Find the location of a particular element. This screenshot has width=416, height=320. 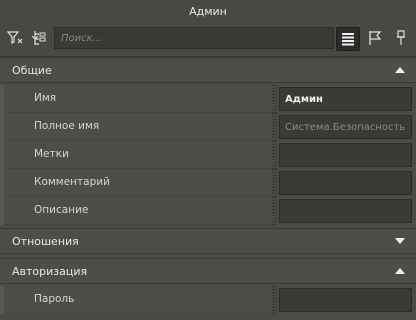

field-row-full-name: Полное имя is located at coordinates (208, 127).